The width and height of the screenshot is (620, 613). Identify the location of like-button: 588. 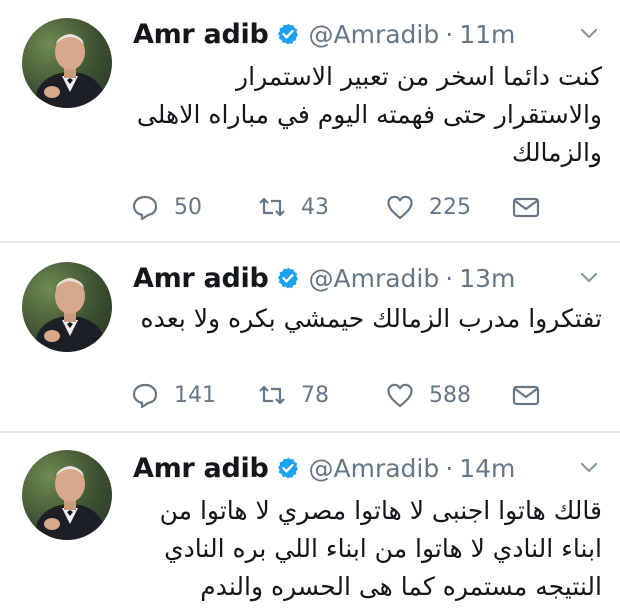
(428, 395).